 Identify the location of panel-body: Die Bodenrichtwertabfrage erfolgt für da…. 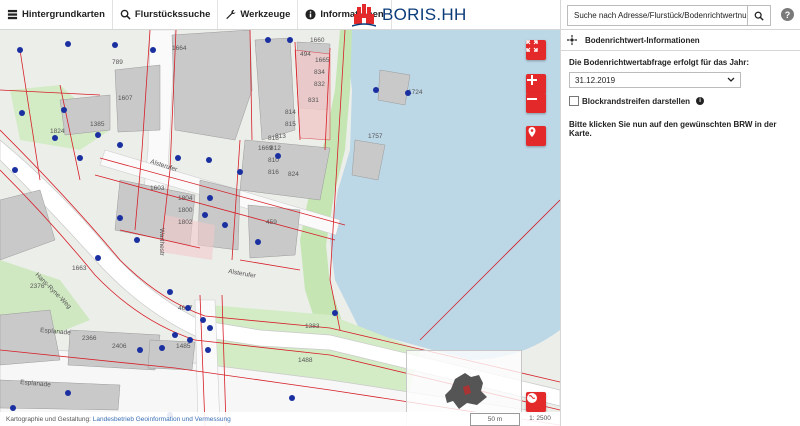
(682, 98).